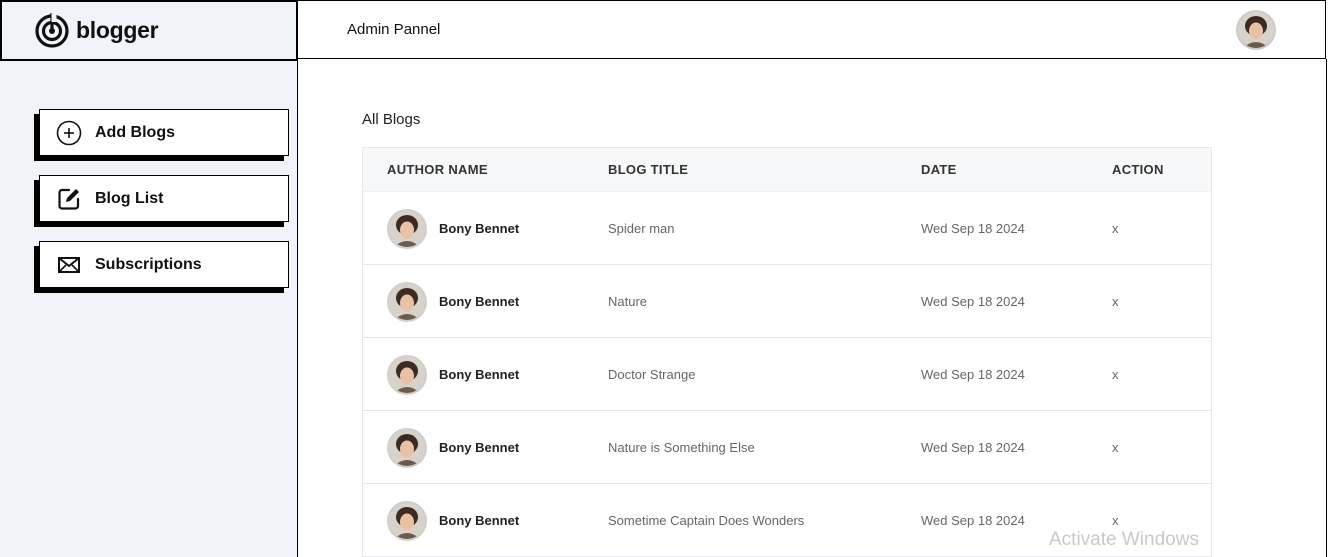  I want to click on blog-title: Sometime Captain Does Wonders, so click(706, 520).